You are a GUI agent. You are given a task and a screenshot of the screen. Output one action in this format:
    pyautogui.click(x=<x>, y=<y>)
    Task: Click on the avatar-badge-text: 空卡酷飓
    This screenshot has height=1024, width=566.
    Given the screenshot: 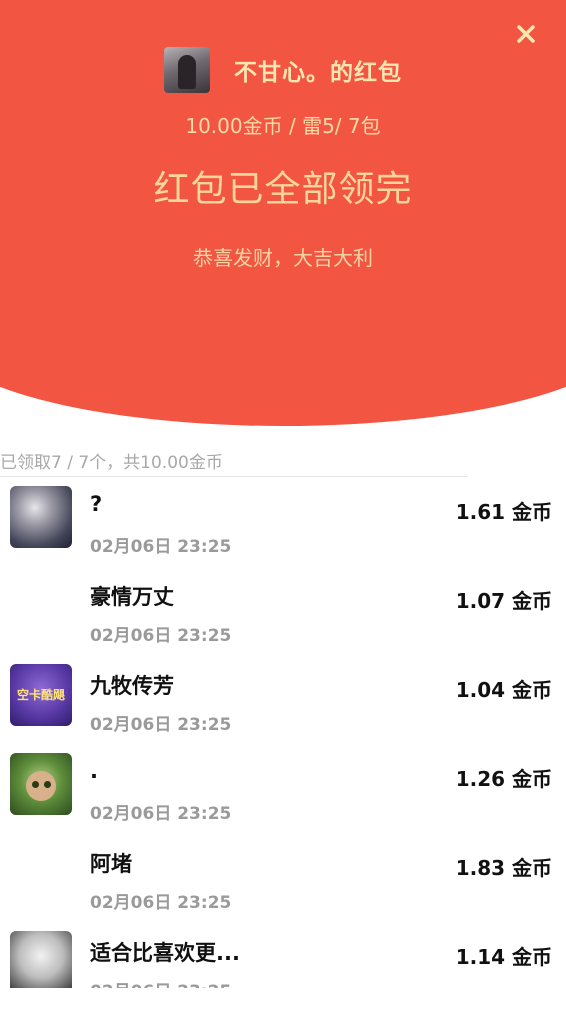 What is the action you would take?
    pyautogui.click(x=40, y=695)
    